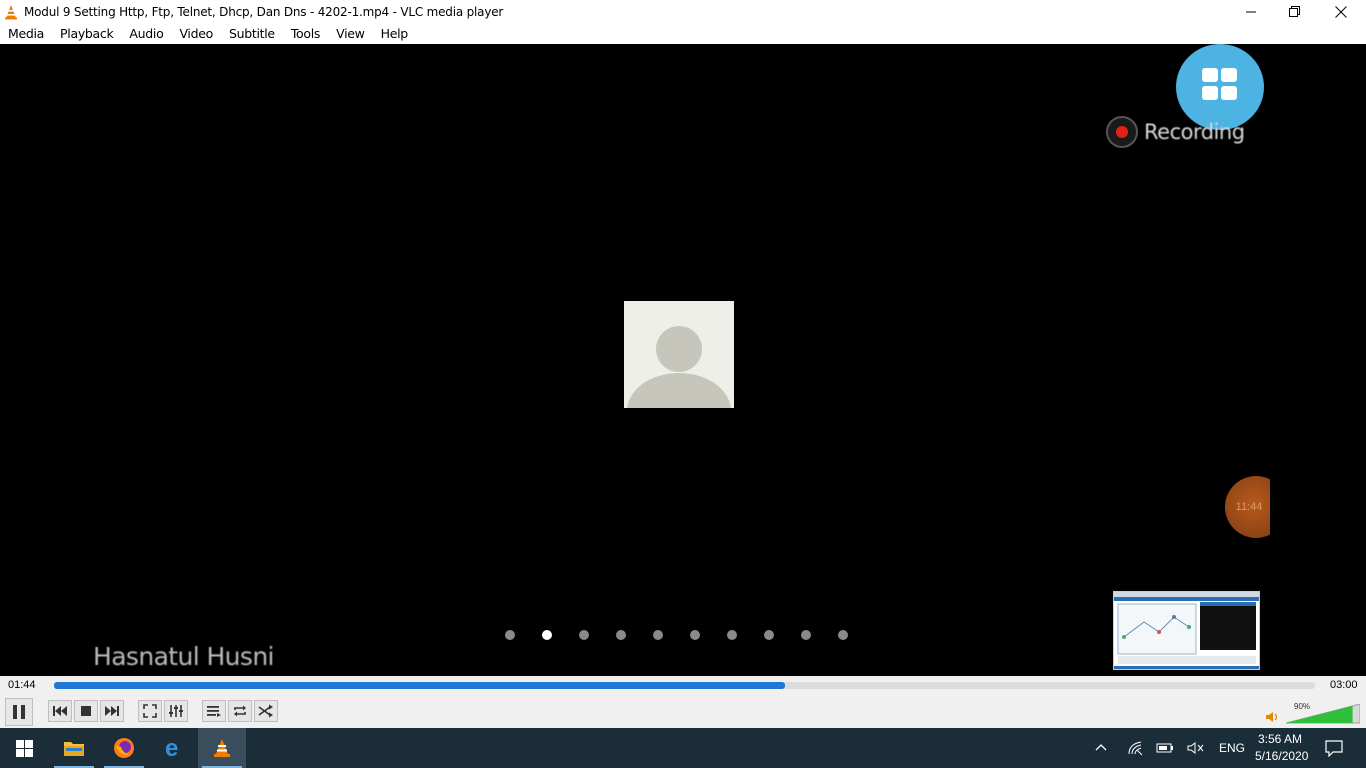 This screenshot has height=768, width=1366. I want to click on fullscreen-button, so click(150, 711).